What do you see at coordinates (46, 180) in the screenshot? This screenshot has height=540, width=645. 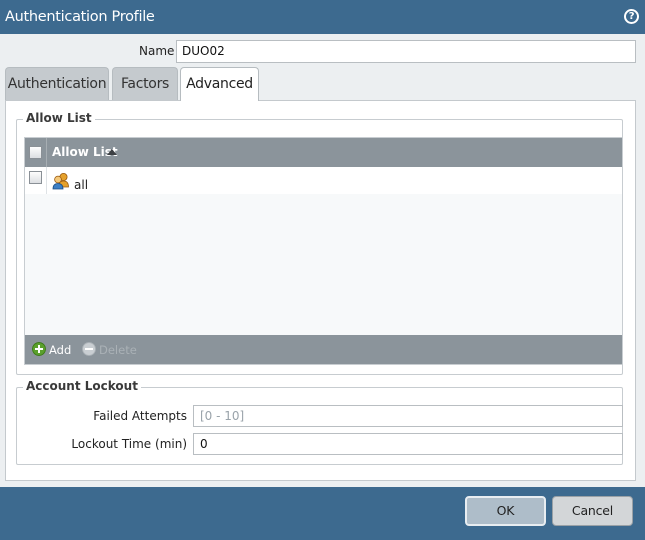 I see `row-divider` at bounding box center [46, 180].